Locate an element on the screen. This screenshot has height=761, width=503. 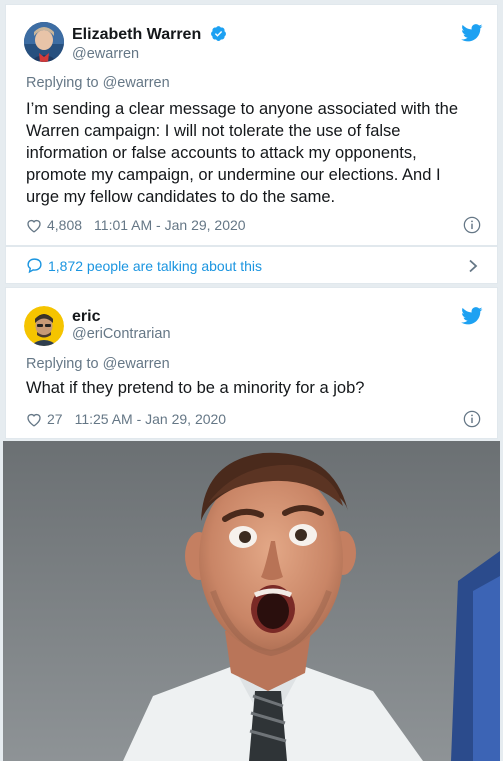
conversation-link: 1,872 people are talking about this is located at coordinates (251, 265).